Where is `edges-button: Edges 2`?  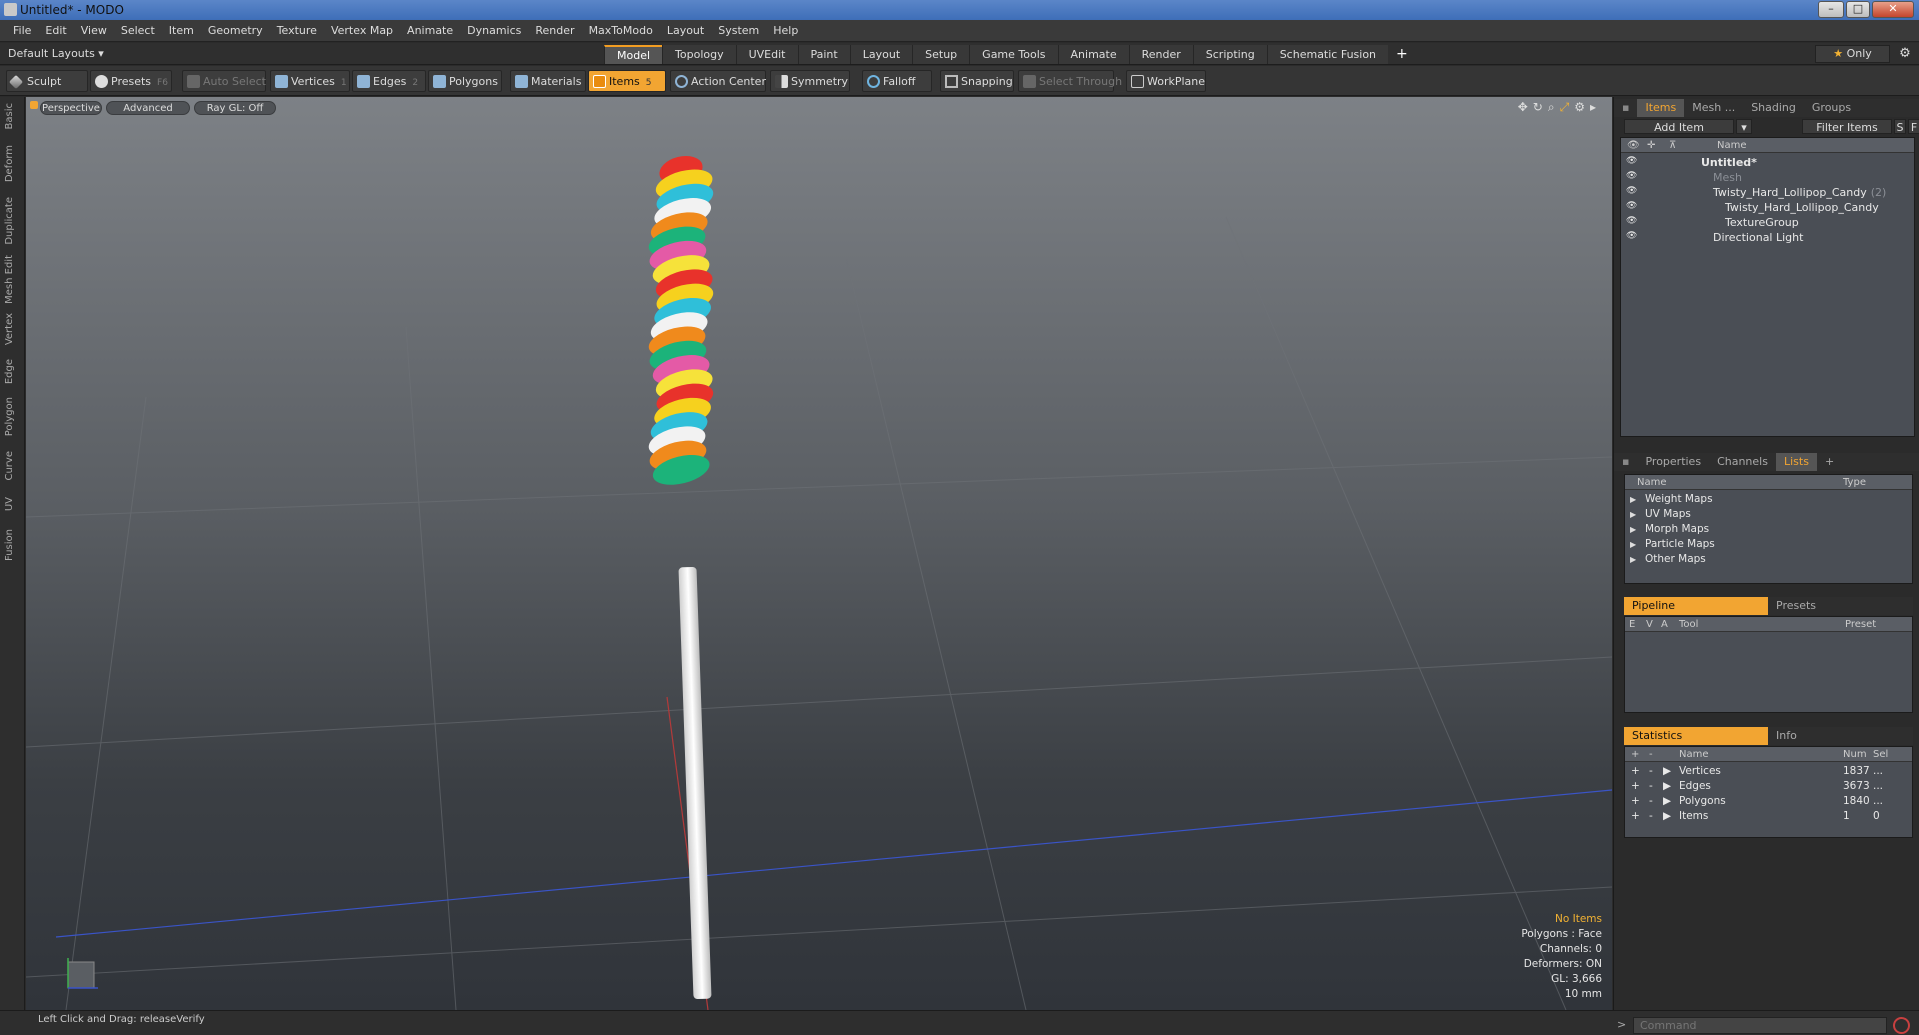 edges-button: Edges 2 is located at coordinates (389, 81).